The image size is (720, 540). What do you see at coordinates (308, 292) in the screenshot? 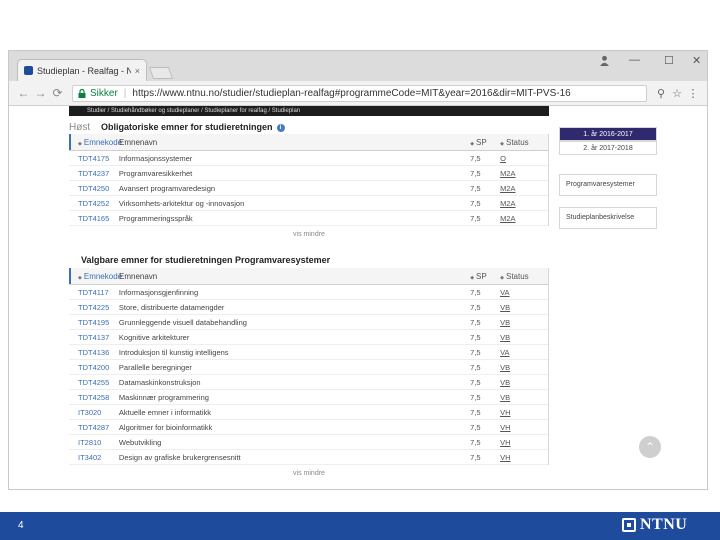
I see `table-row: TDT4117 Informasjonsgjenfinning 7,5 VA` at bounding box center [308, 292].